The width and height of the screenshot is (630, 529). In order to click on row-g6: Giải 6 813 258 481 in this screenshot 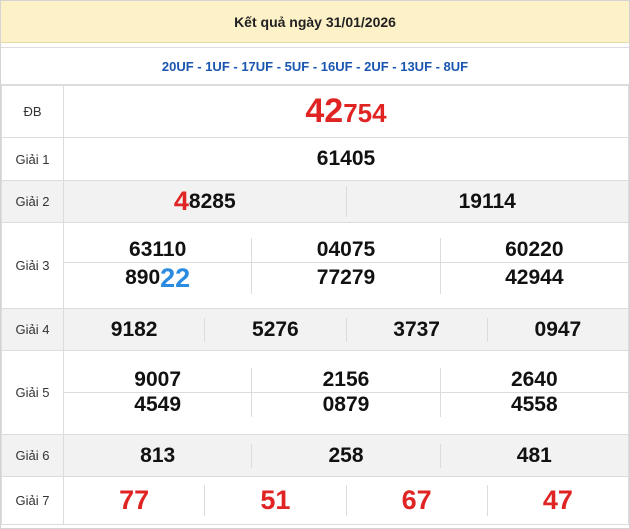, I will do `click(315, 455)`.